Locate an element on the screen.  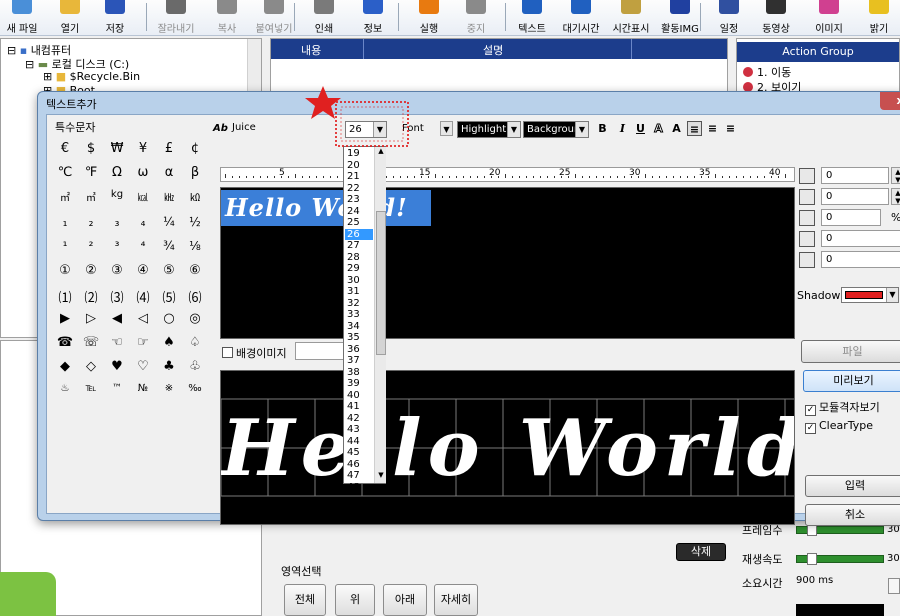
special-char: ♨ is located at coordinates (65, 388).